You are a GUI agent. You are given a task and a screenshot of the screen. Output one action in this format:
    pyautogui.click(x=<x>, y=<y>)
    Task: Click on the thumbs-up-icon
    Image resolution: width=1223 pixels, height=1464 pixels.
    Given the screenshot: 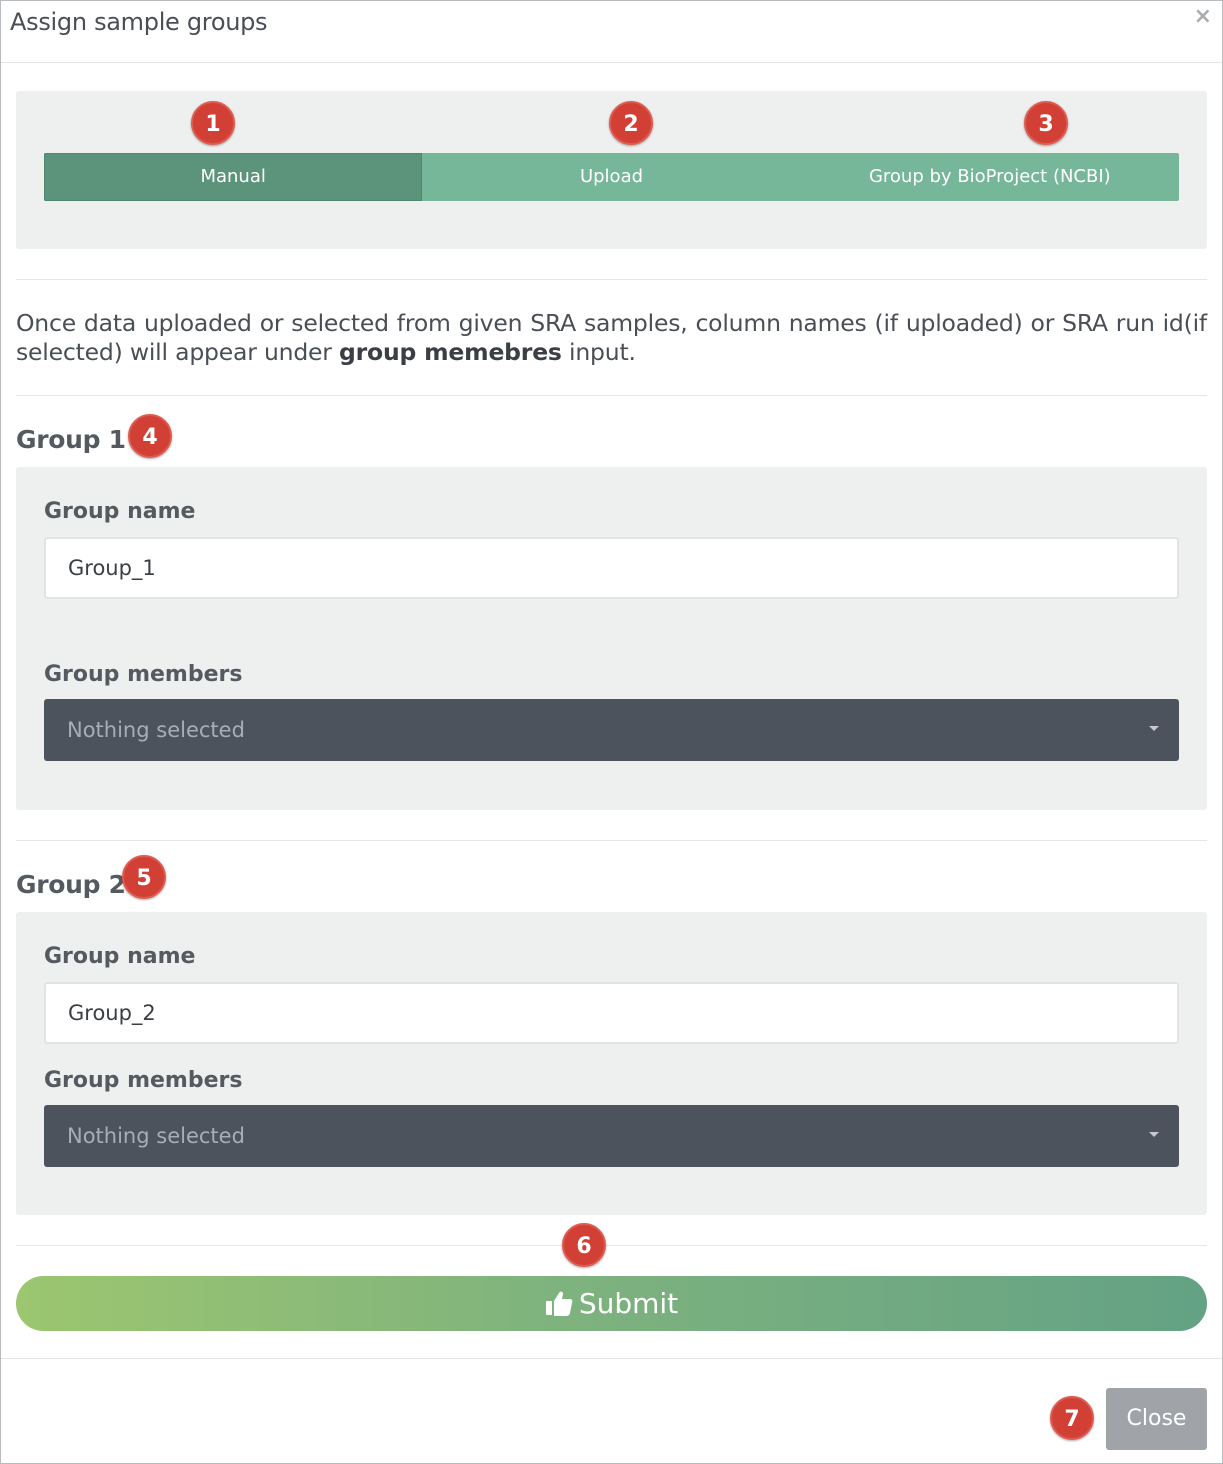 What is the action you would take?
    pyautogui.click(x=559, y=1307)
    